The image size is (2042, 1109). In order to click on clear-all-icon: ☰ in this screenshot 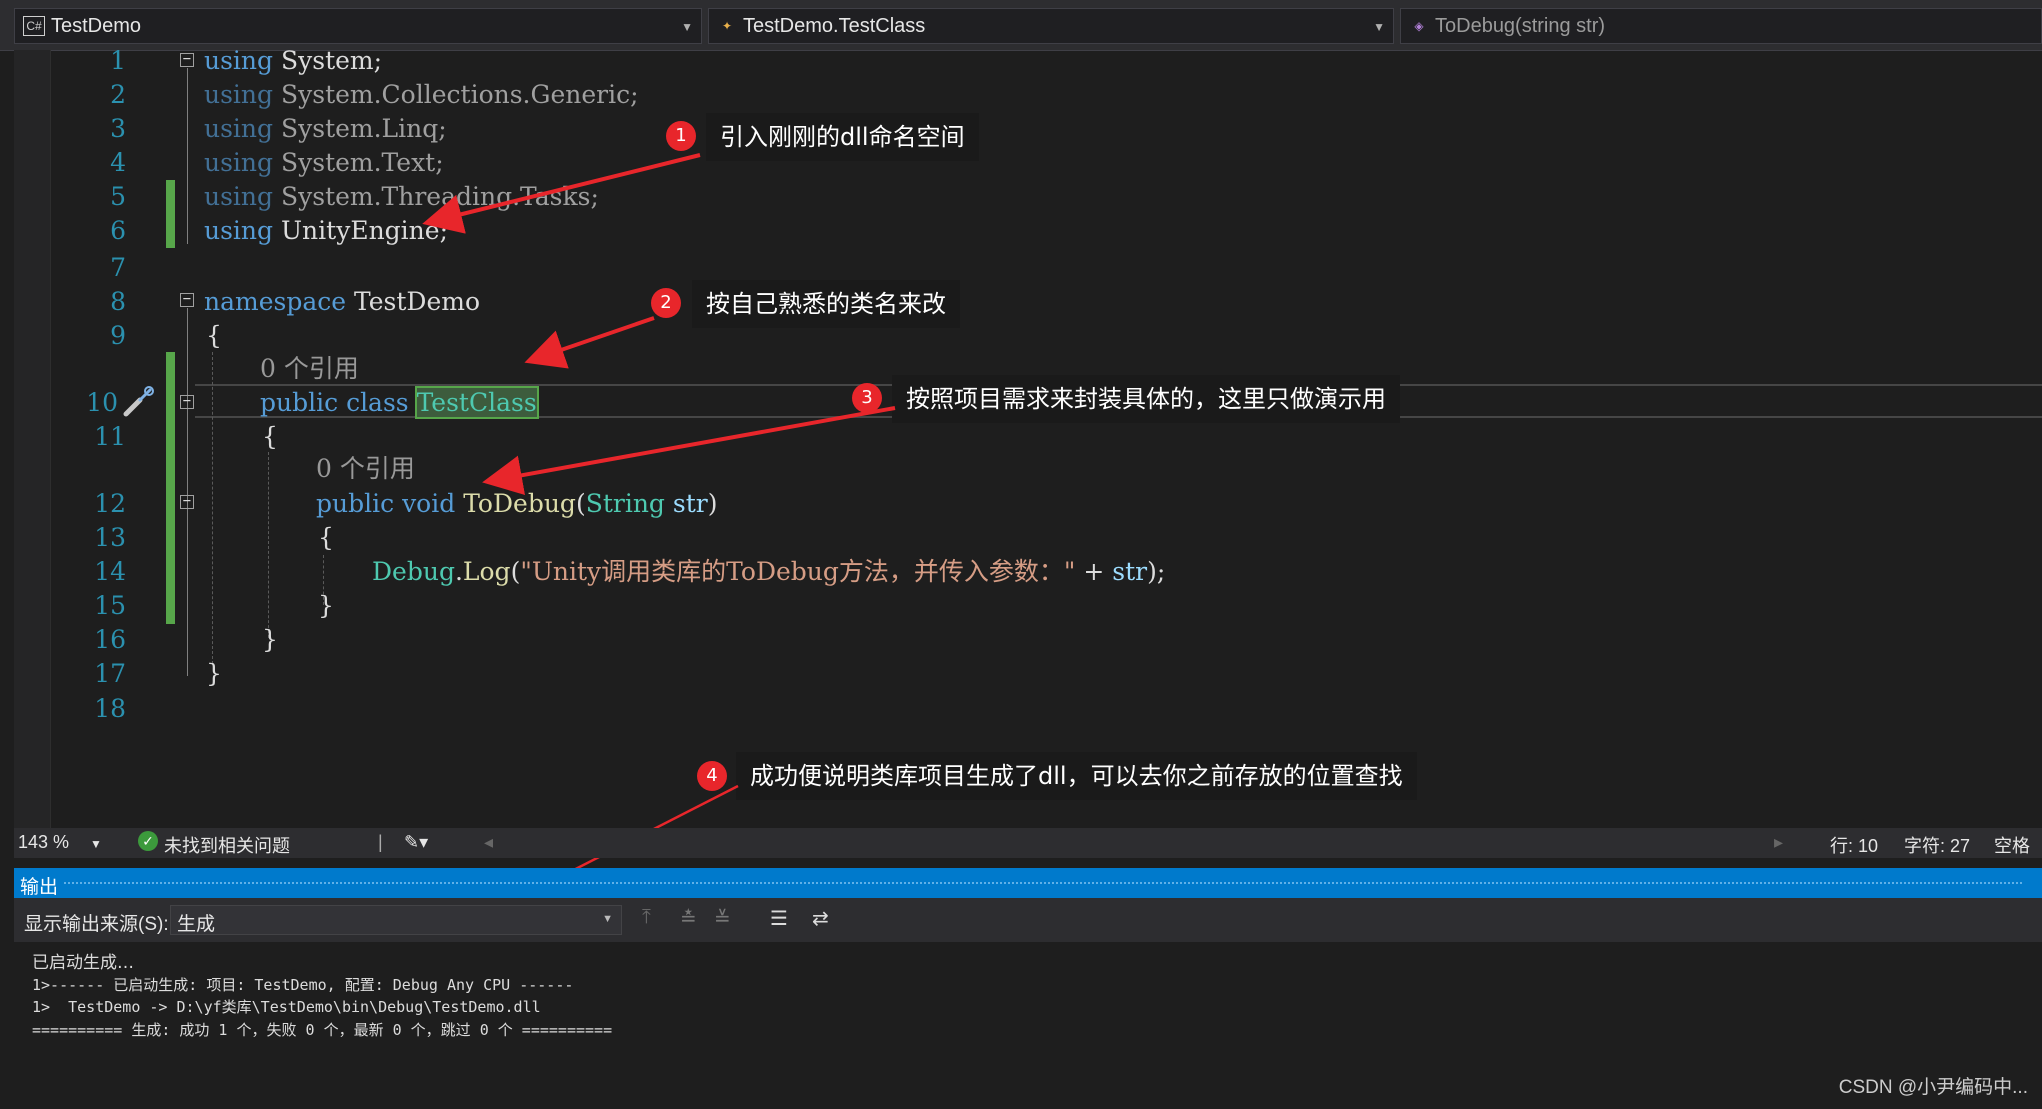, I will do `click(779, 918)`.